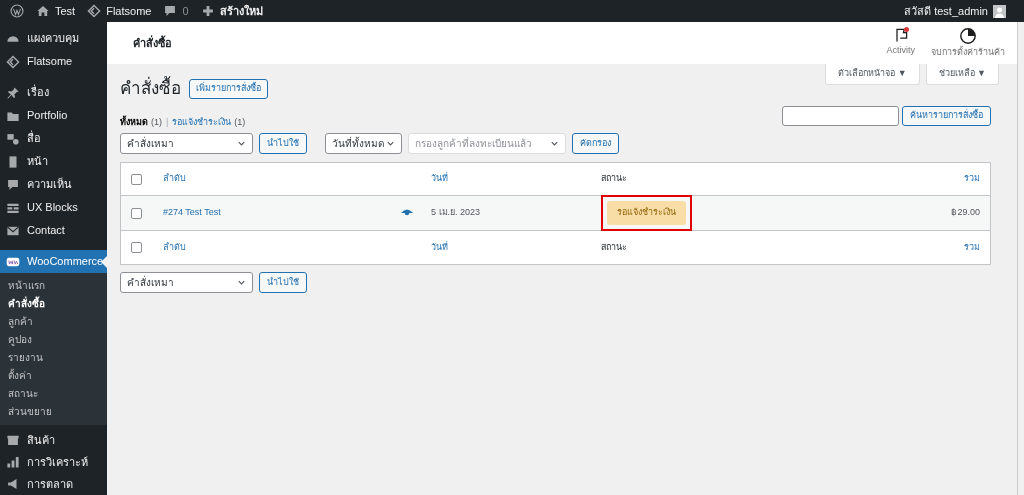  What do you see at coordinates (228, 88) in the screenshot?
I see `add-order-button: เพิ่มรายการสั่งซื้อ` at bounding box center [228, 88].